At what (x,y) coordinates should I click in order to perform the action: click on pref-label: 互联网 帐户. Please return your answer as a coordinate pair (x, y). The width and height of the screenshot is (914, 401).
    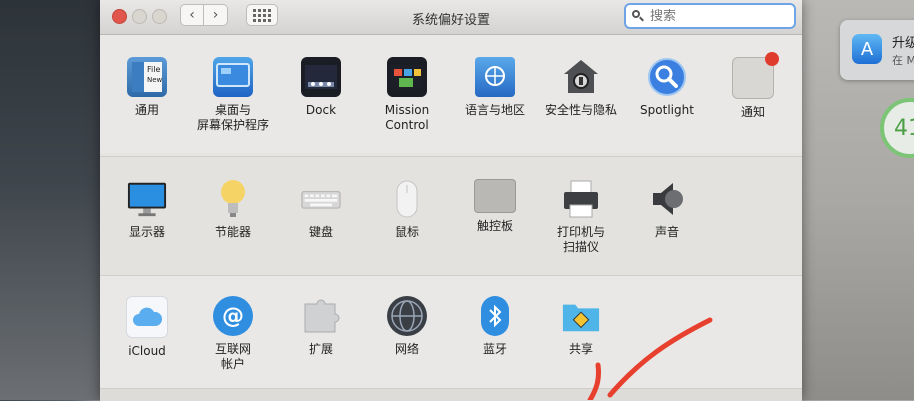
    Looking at the image, I should click on (232, 356).